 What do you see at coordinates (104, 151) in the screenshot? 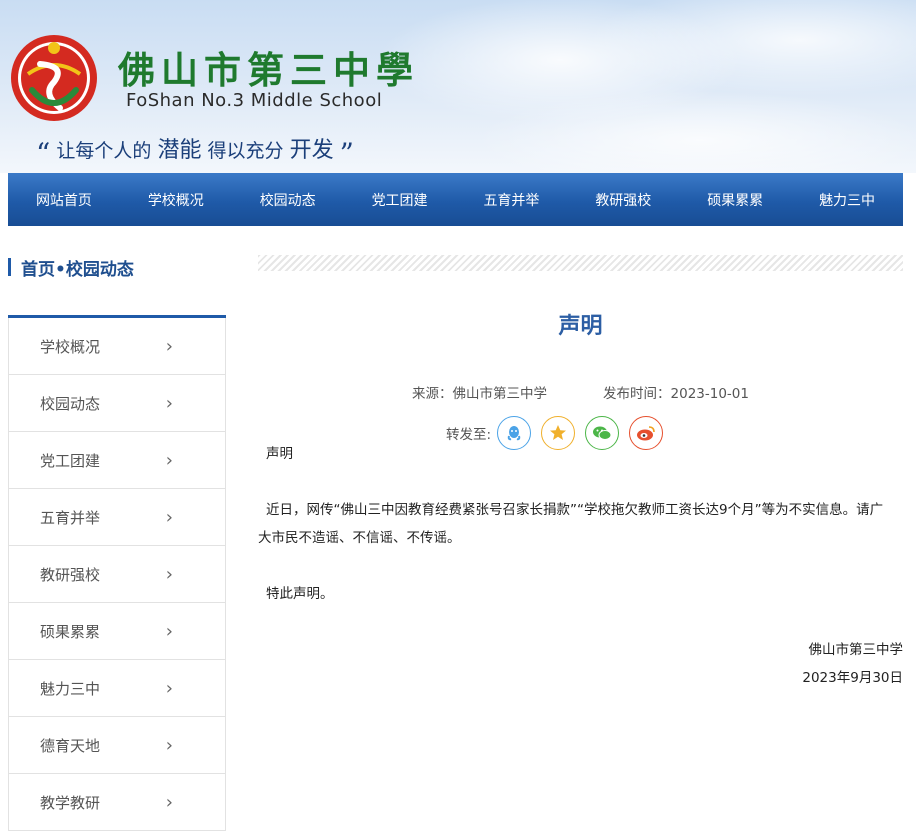
I see `motto-part-1: 让每个人的` at bounding box center [104, 151].